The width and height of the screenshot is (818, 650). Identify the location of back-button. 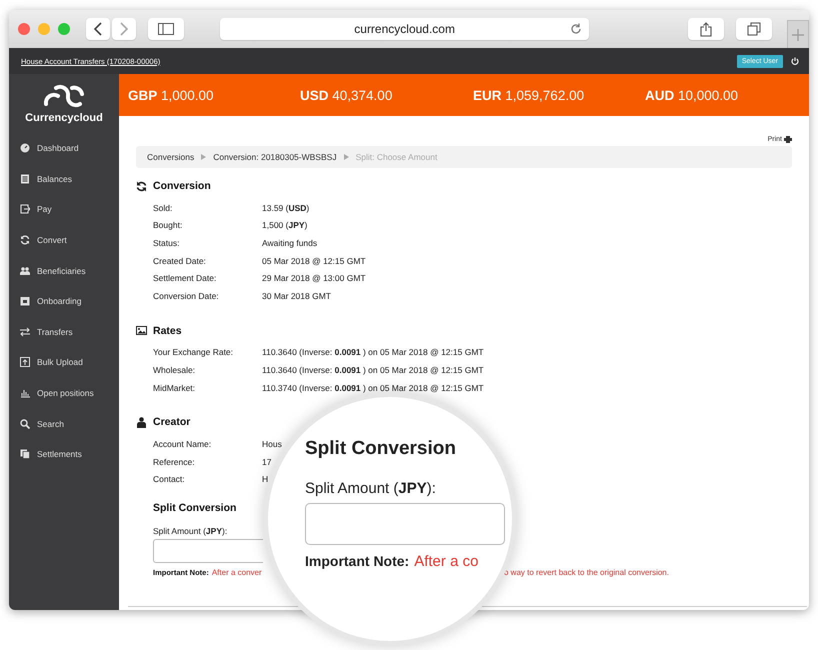
(98, 29).